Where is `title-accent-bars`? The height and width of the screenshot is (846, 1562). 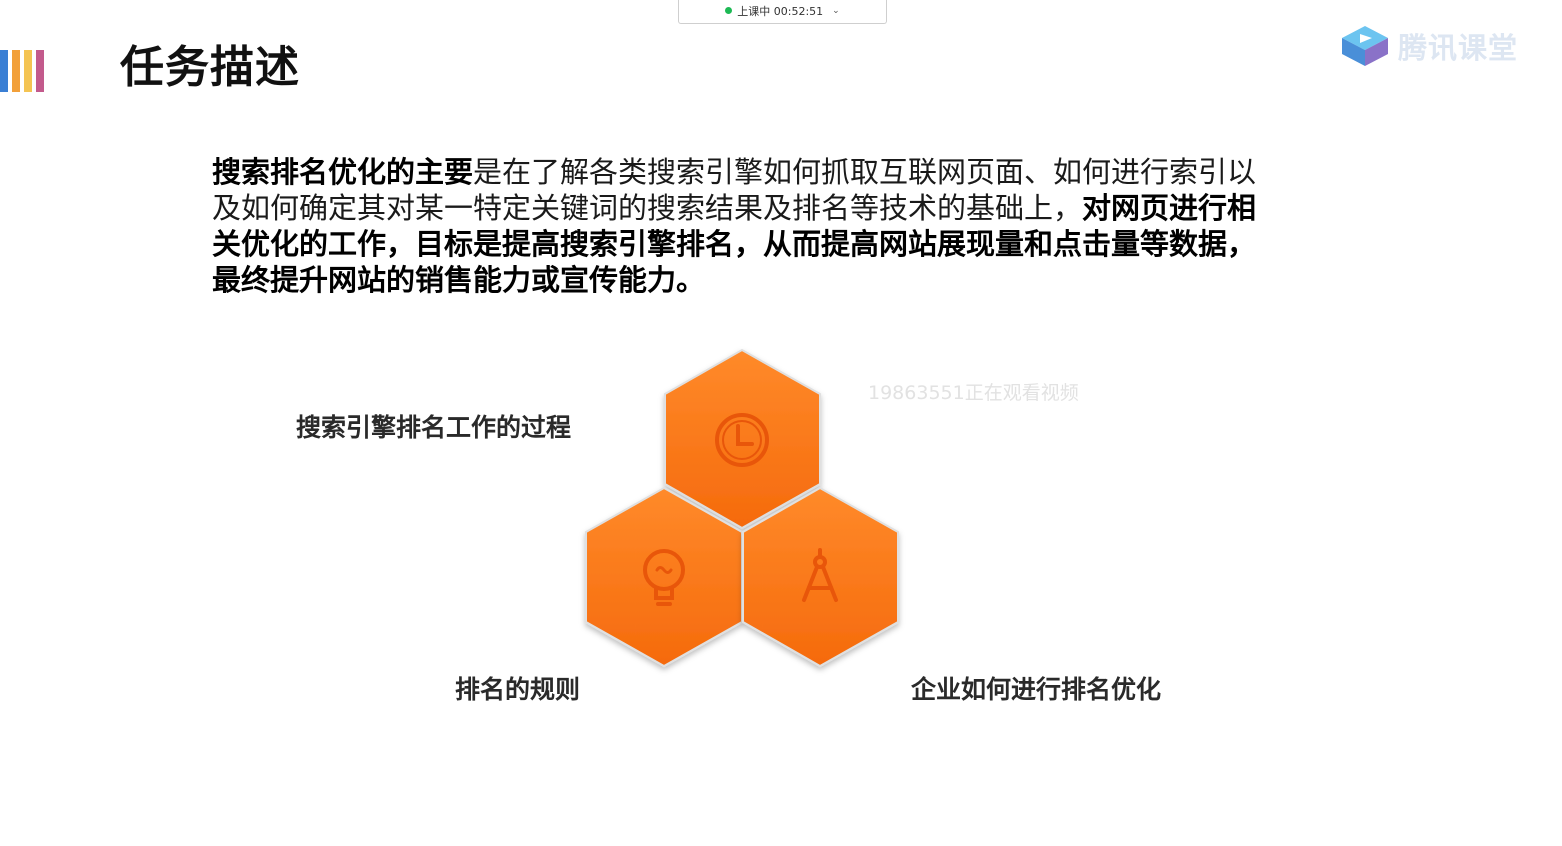 title-accent-bars is located at coordinates (22, 71).